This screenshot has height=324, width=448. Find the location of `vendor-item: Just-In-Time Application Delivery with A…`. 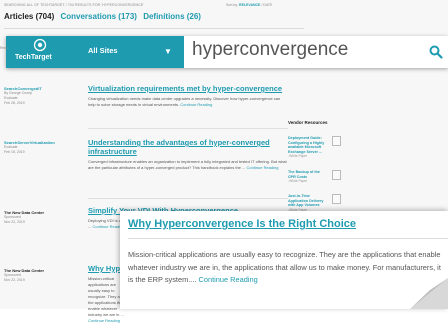

vendor-item: Just-In-Time Application Delivery with A… is located at coordinates (315, 203).